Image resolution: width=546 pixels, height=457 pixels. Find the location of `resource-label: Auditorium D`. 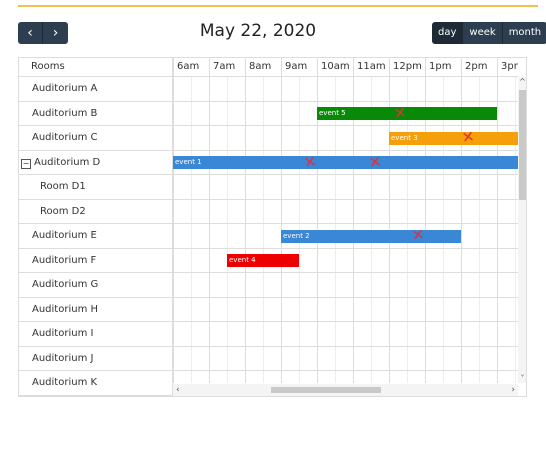

resource-label: Auditorium D is located at coordinates (67, 162).